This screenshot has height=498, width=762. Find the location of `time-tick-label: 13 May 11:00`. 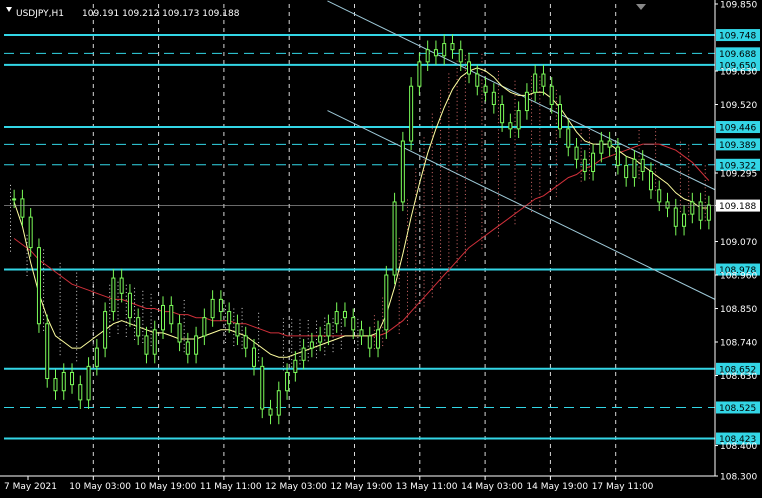

time-tick-label: 13 May 11:00 is located at coordinates (427, 487).